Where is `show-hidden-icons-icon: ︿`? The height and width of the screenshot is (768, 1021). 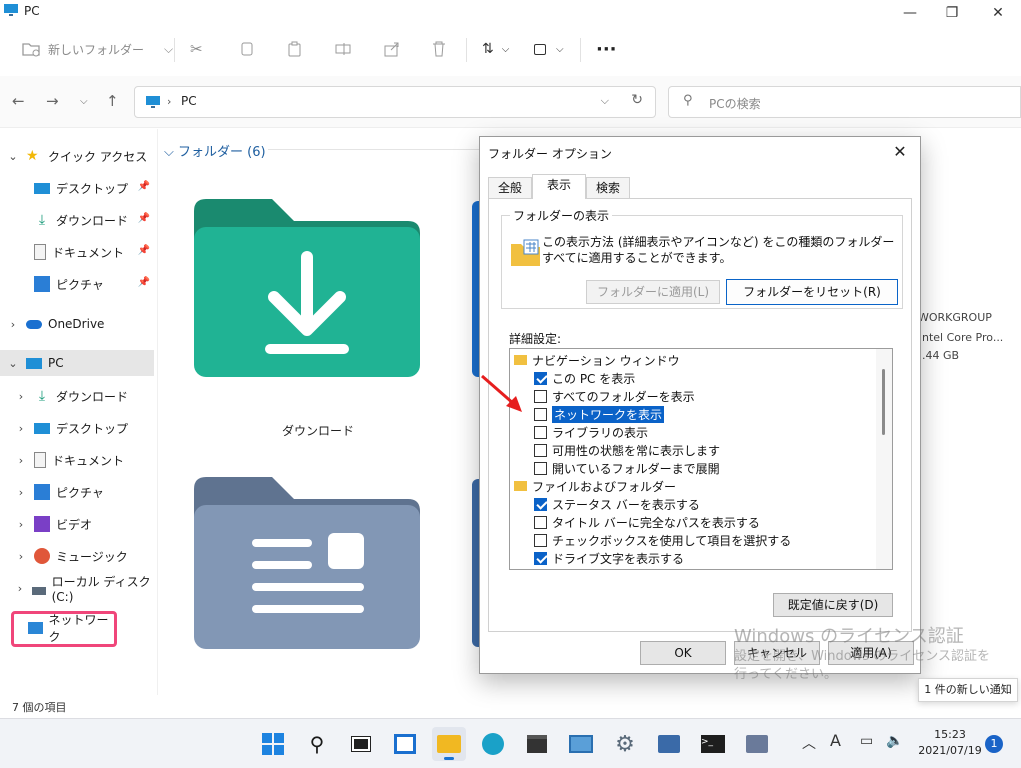
show-hidden-icons-icon: ︿ is located at coordinates (809, 743).